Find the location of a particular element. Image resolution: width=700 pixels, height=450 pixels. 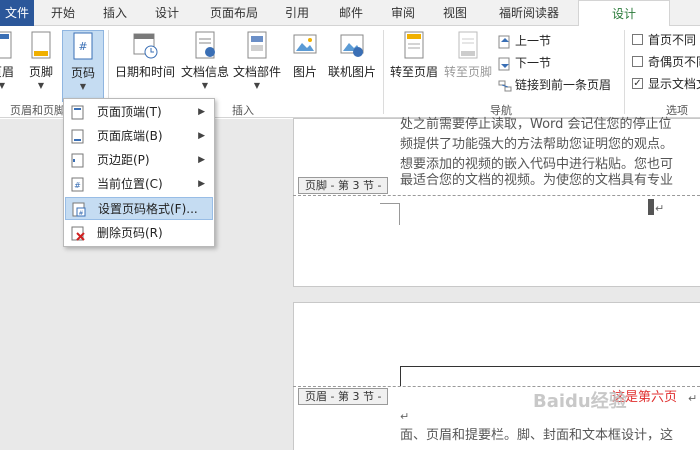

odd-even-different-checkbox: 奇偶页不同 is located at coordinates (666, 62).